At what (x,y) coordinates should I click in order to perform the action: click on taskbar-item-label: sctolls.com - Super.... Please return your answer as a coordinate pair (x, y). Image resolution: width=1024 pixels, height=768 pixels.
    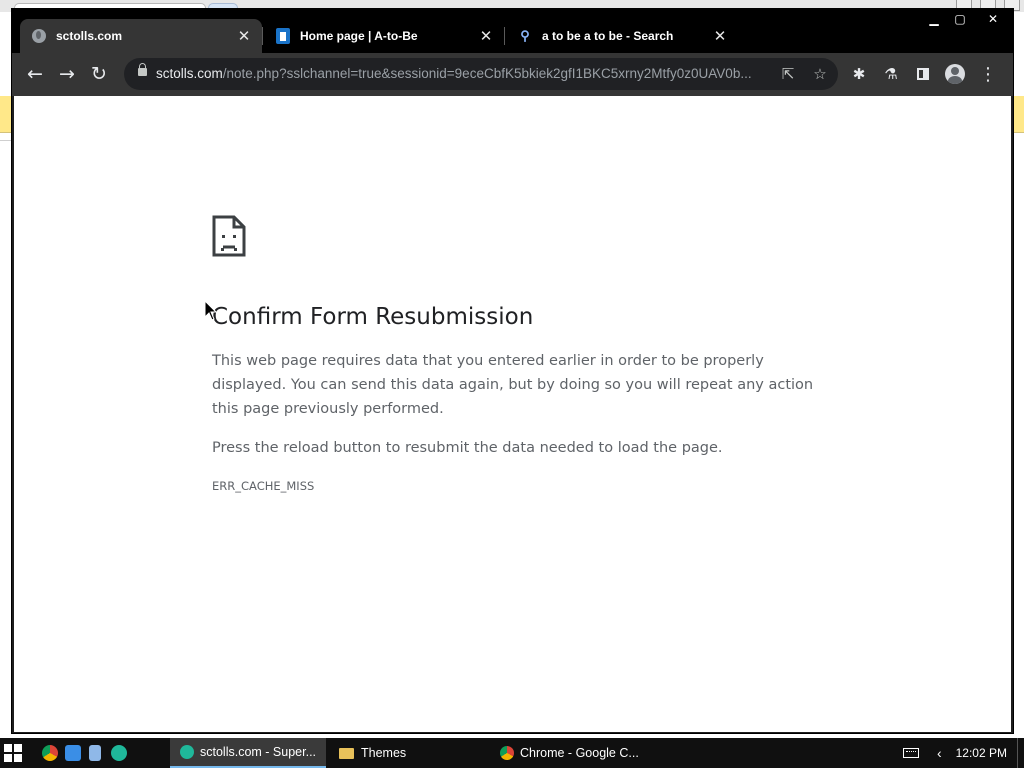
    Looking at the image, I should click on (258, 752).